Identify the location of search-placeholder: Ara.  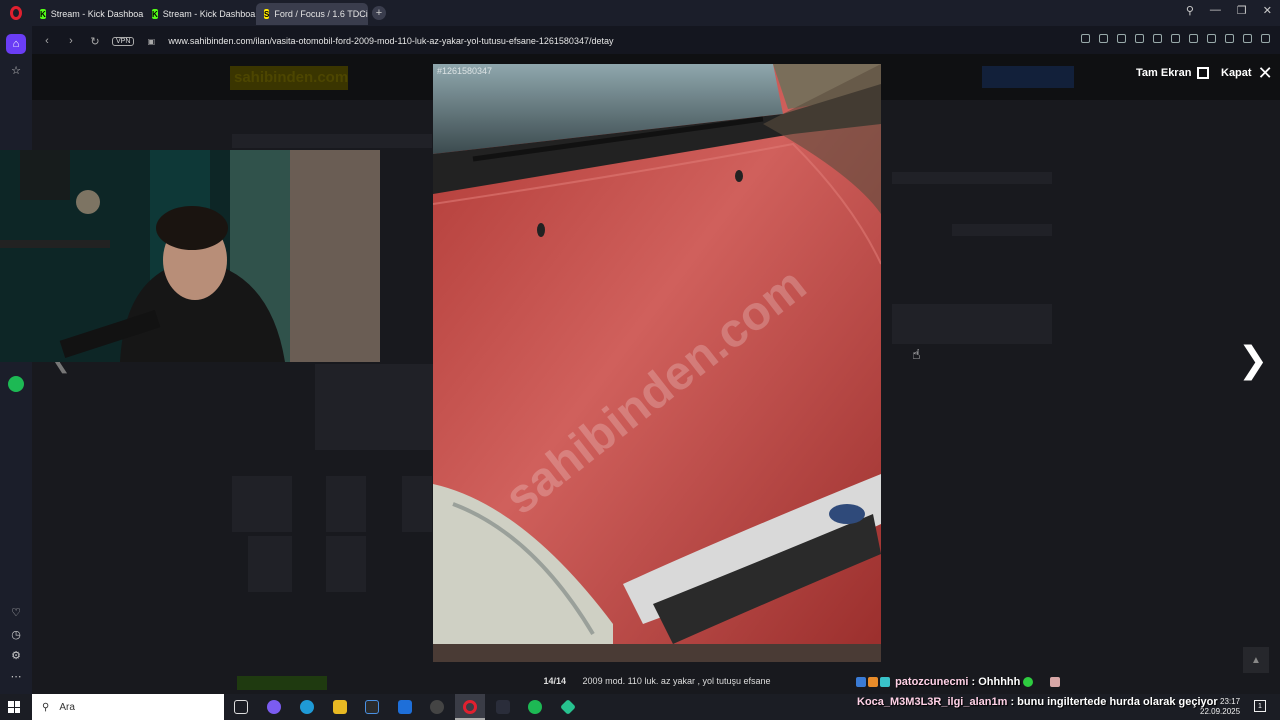
(67, 707).